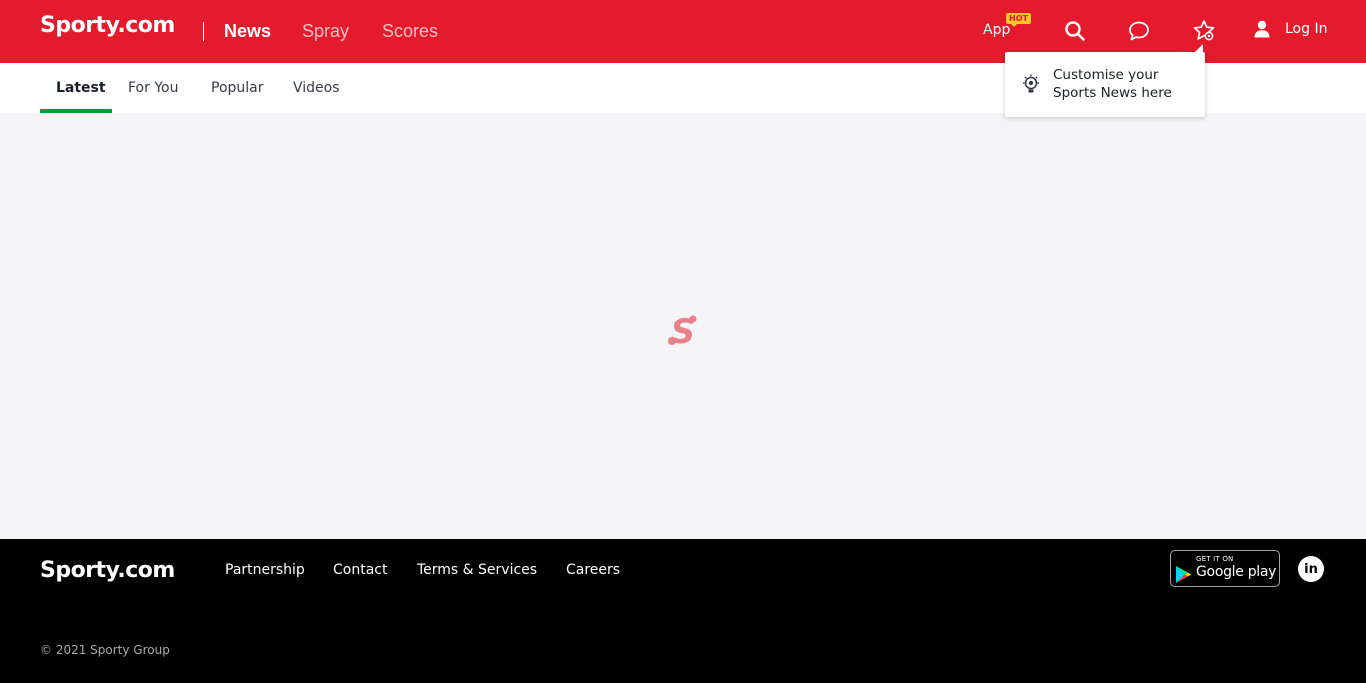  What do you see at coordinates (107, 570) in the screenshot?
I see `footer-logo: Sporty.com` at bounding box center [107, 570].